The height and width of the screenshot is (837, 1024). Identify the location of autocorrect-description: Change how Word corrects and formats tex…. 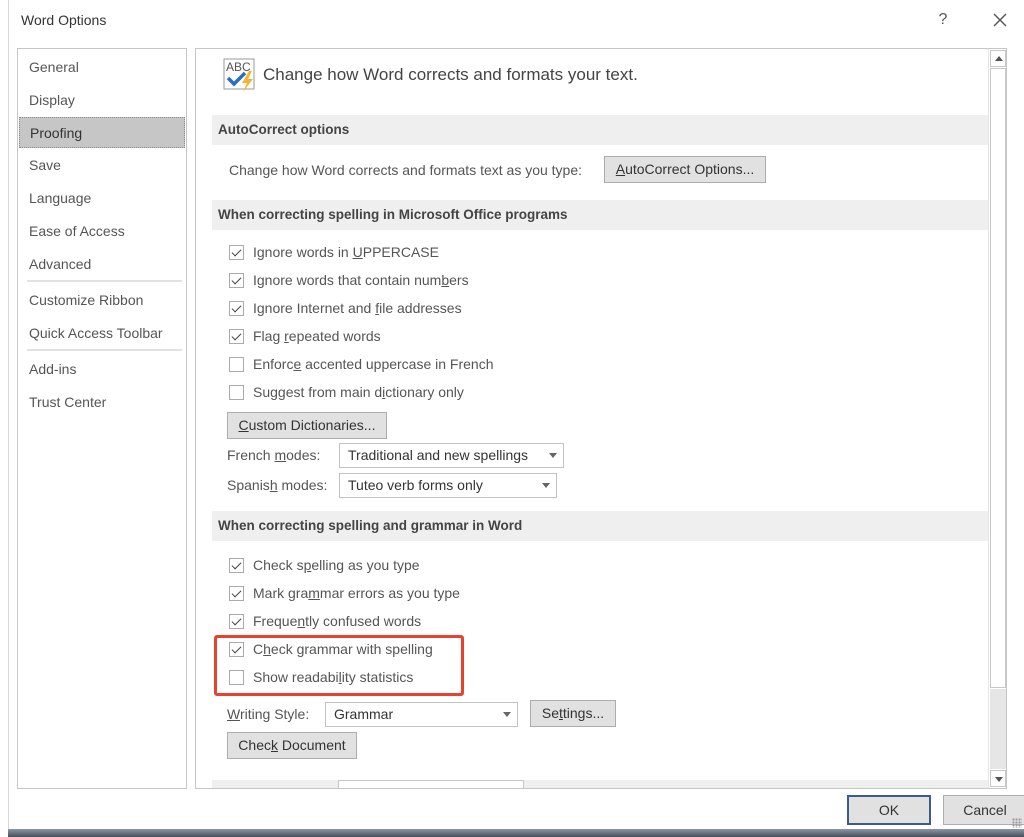
(406, 170).